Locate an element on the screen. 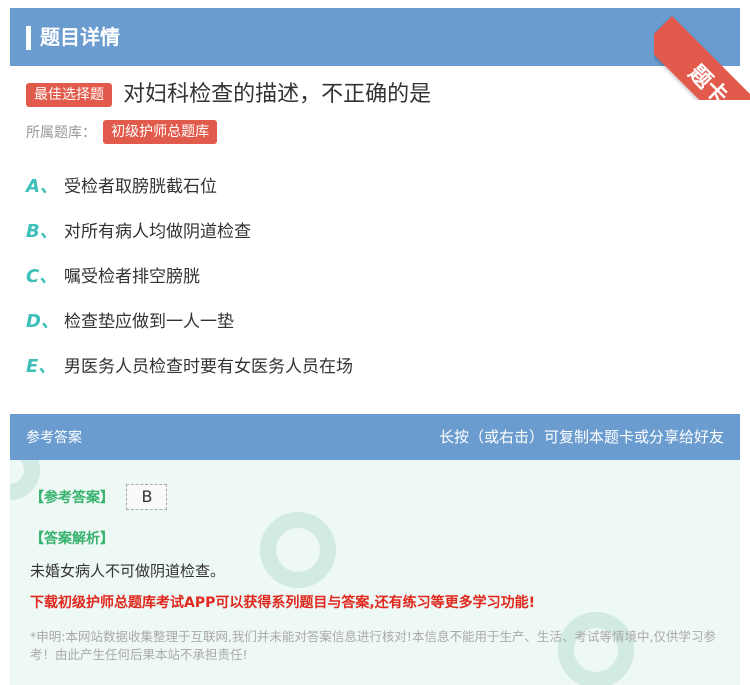 This screenshot has width=750, height=685. answer-line: 【参考答案】 B is located at coordinates (99, 497).